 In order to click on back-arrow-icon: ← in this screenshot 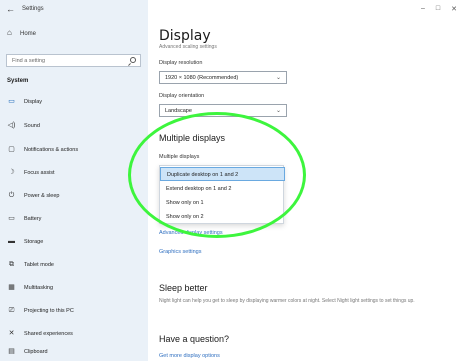, I will do `click(10, 9)`.